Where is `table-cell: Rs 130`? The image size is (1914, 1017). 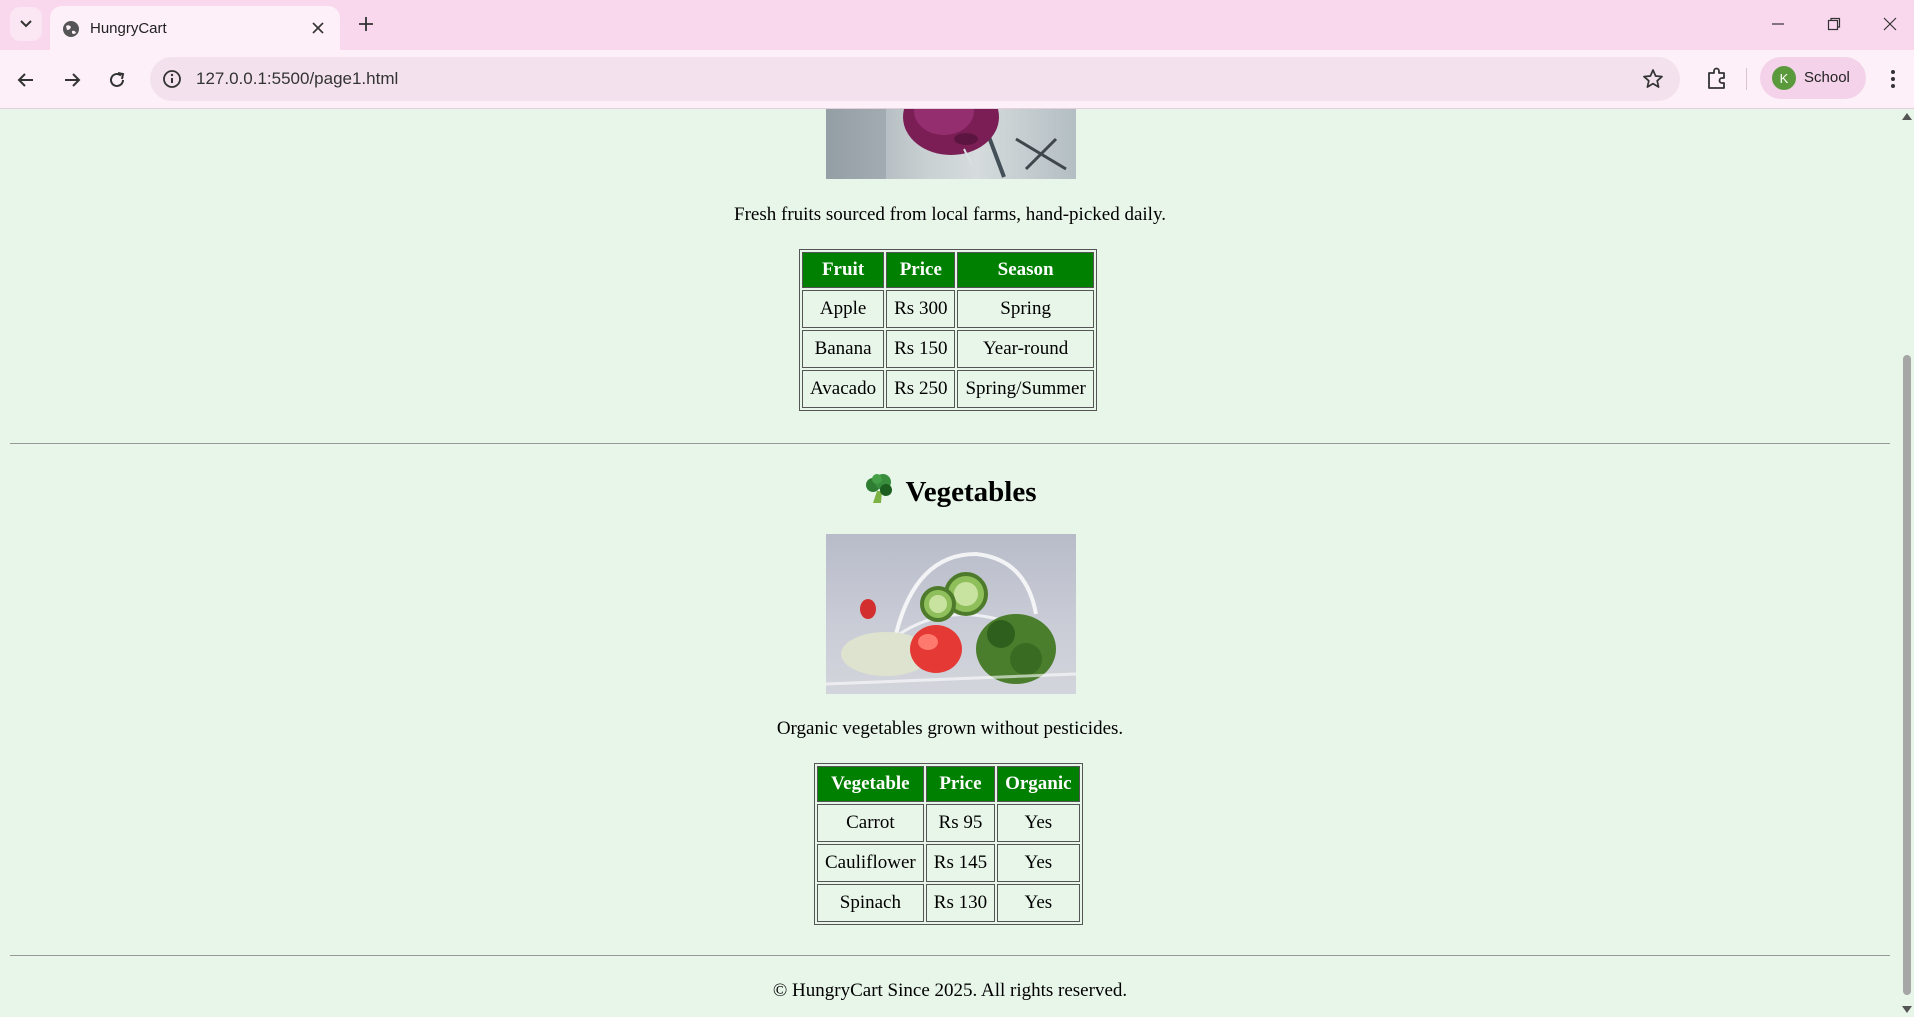
table-cell: Rs 130 is located at coordinates (960, 903).